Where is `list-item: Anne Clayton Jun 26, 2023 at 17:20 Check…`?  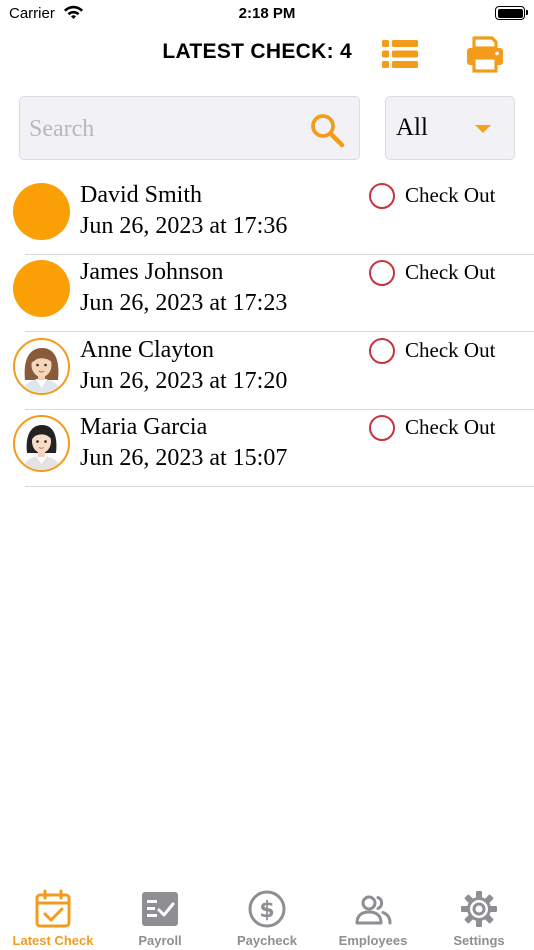
list-item: Anne Clayton Jun 26, 2023 at 17:20 Check… is located at coordinates (267, 371).